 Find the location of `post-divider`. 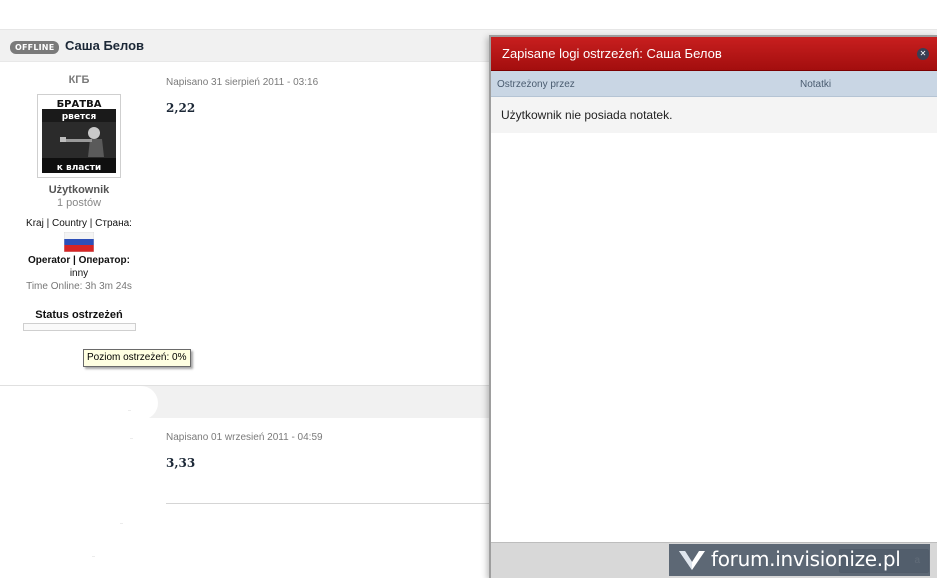

post-divider is located at coordinates (328, 503).